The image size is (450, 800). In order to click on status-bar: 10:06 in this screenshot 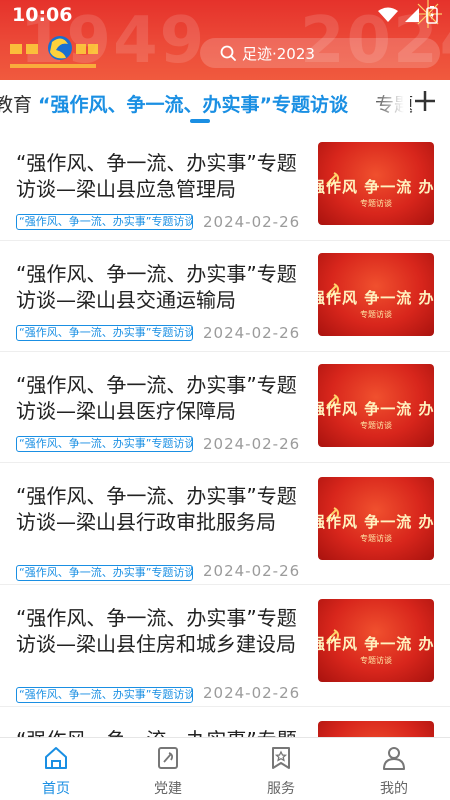, I will do `click(225, 15)`.